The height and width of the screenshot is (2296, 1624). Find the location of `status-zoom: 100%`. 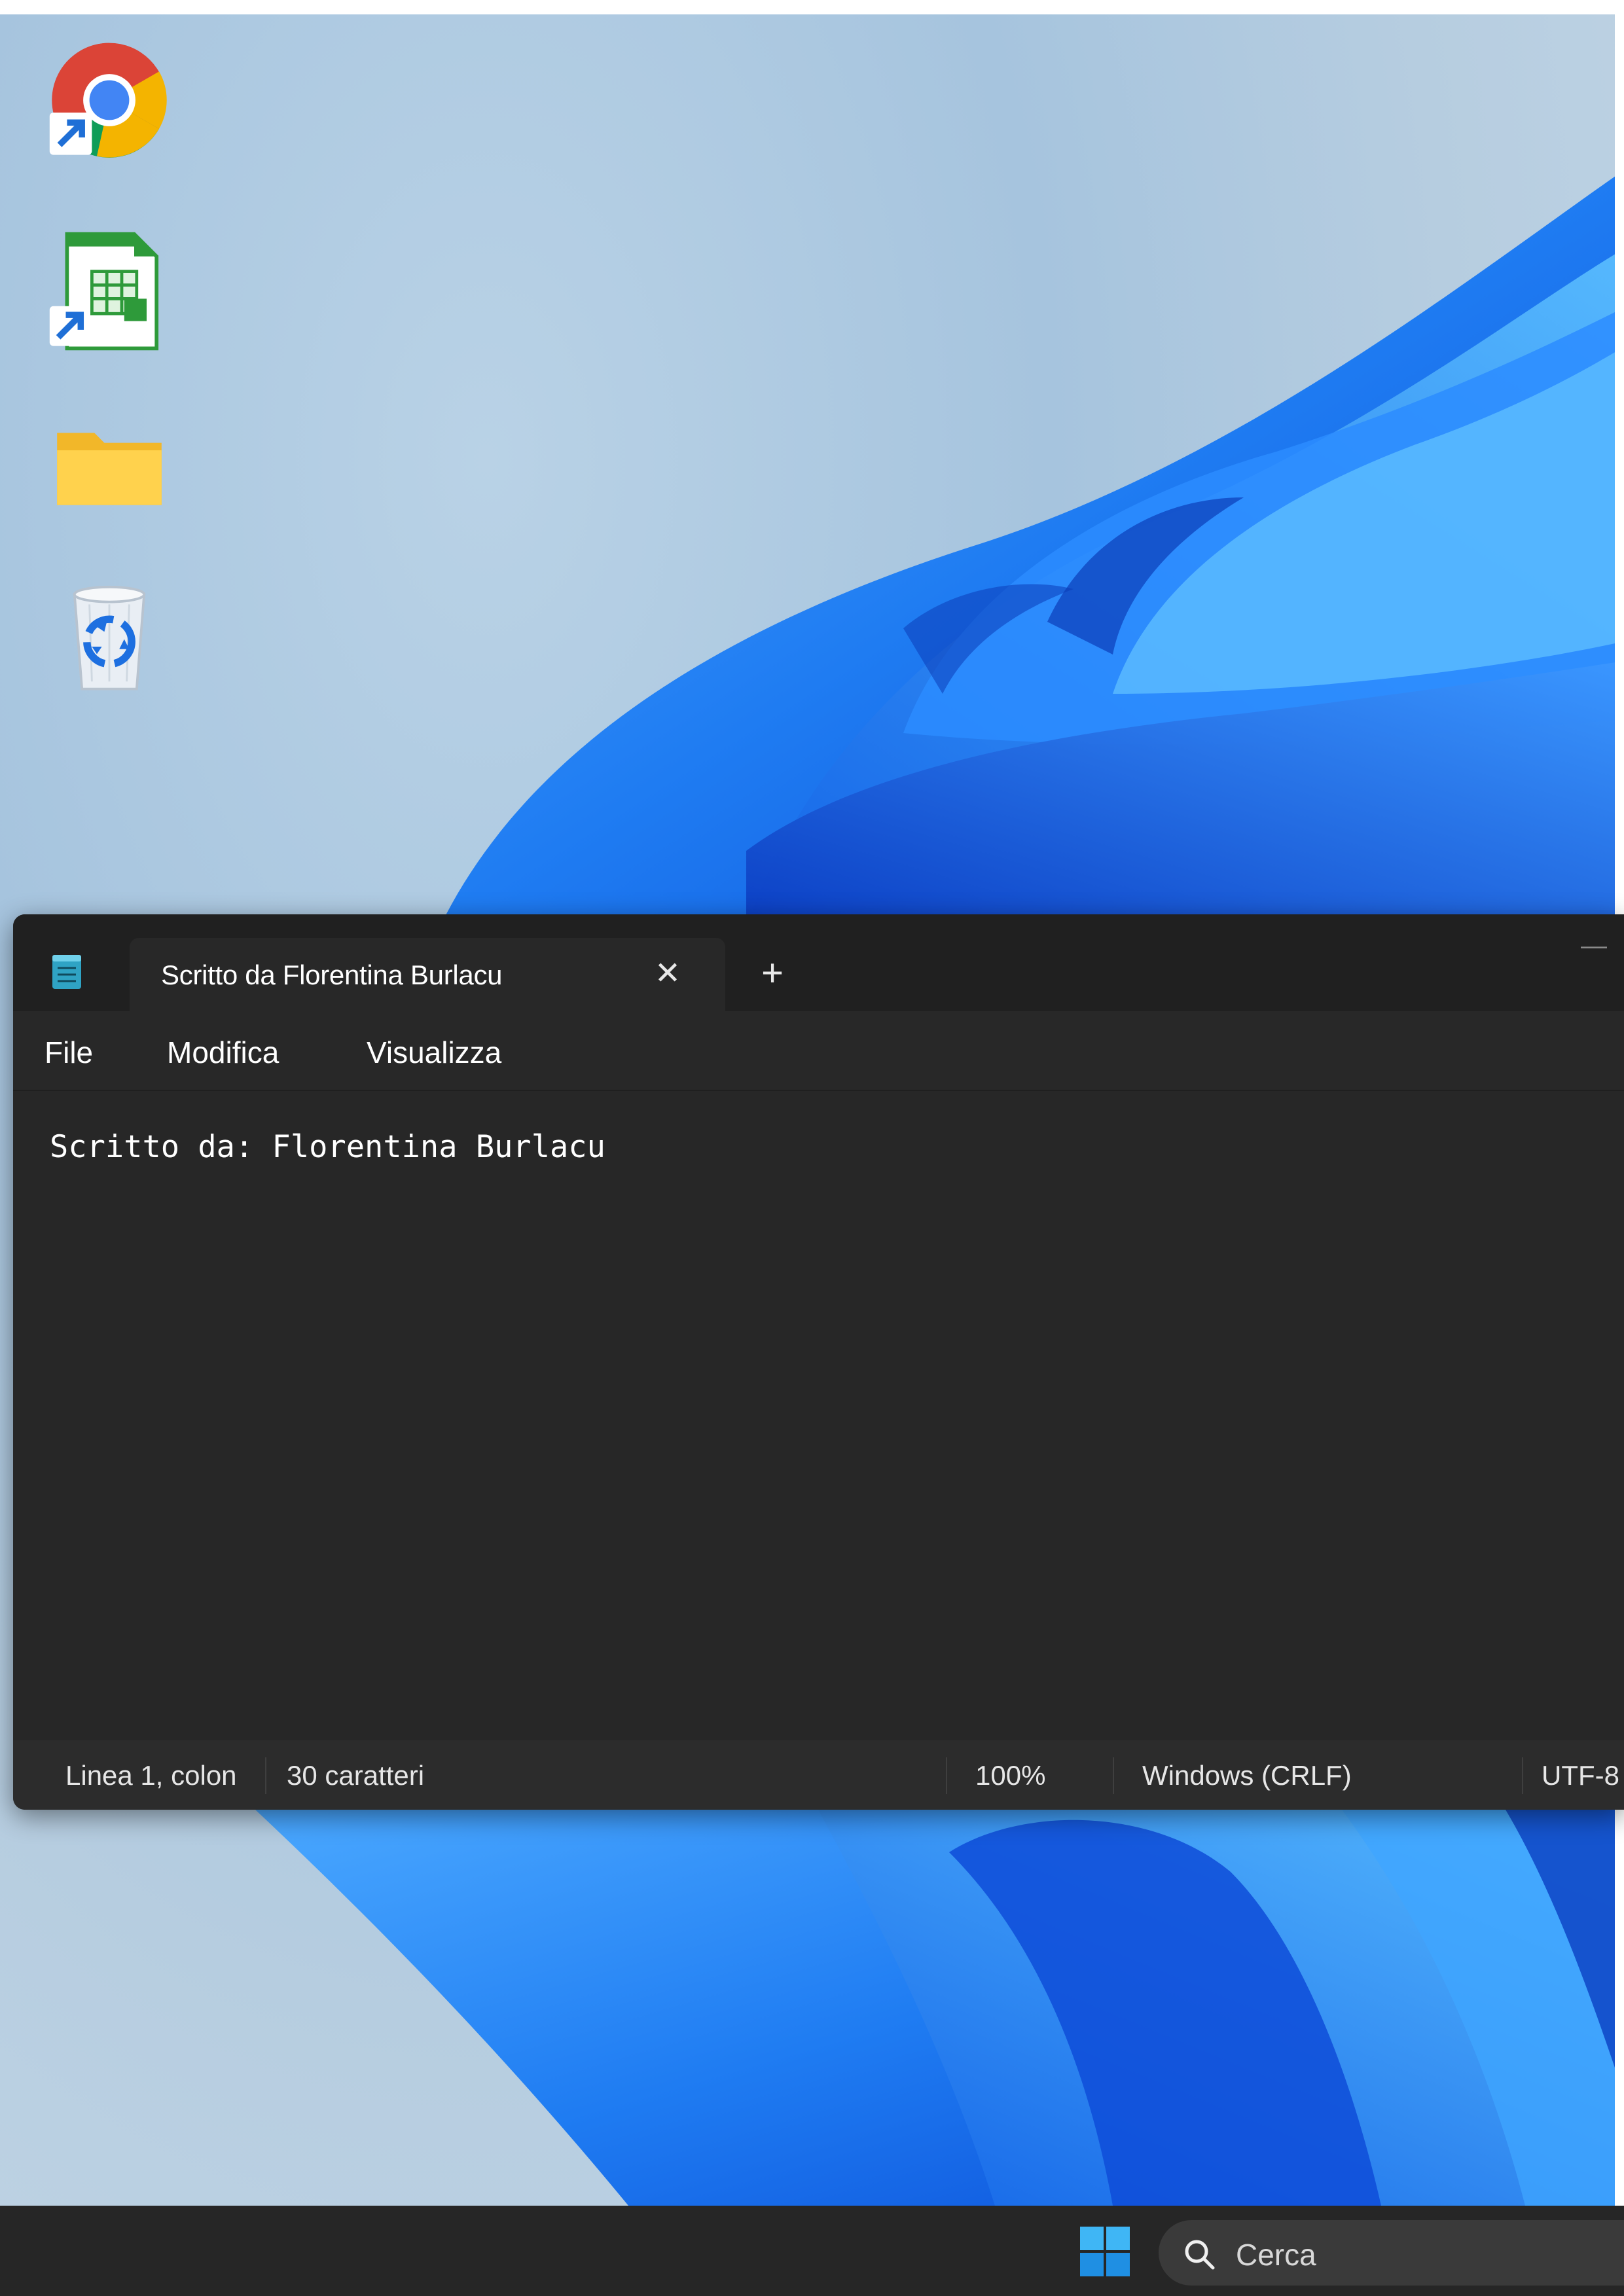

status-zoom: 100% is located at coordinates (1010, 1775).